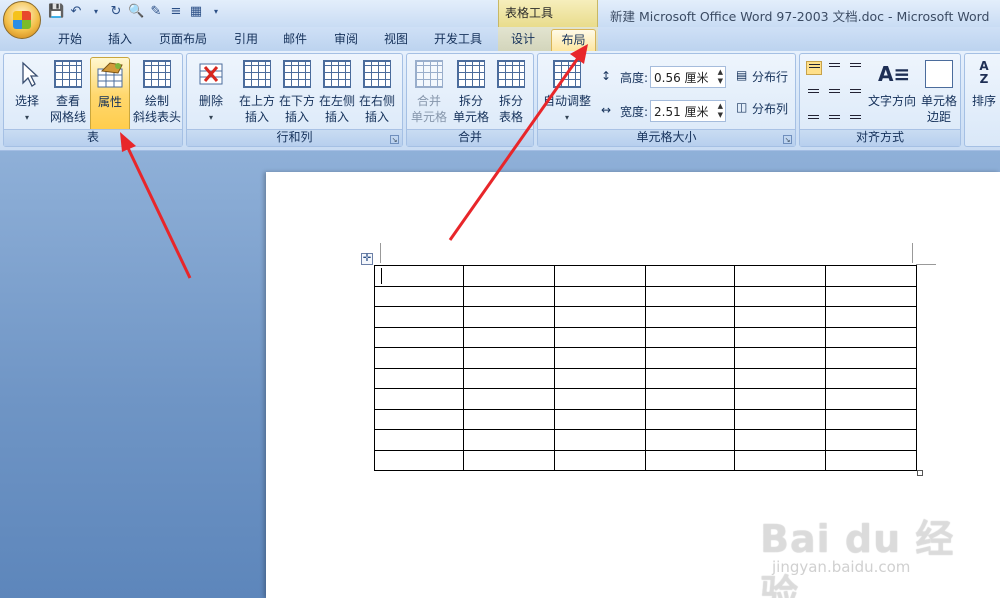  I want to click on insert-right-button: 在右侧 插入, so click(377, 92).